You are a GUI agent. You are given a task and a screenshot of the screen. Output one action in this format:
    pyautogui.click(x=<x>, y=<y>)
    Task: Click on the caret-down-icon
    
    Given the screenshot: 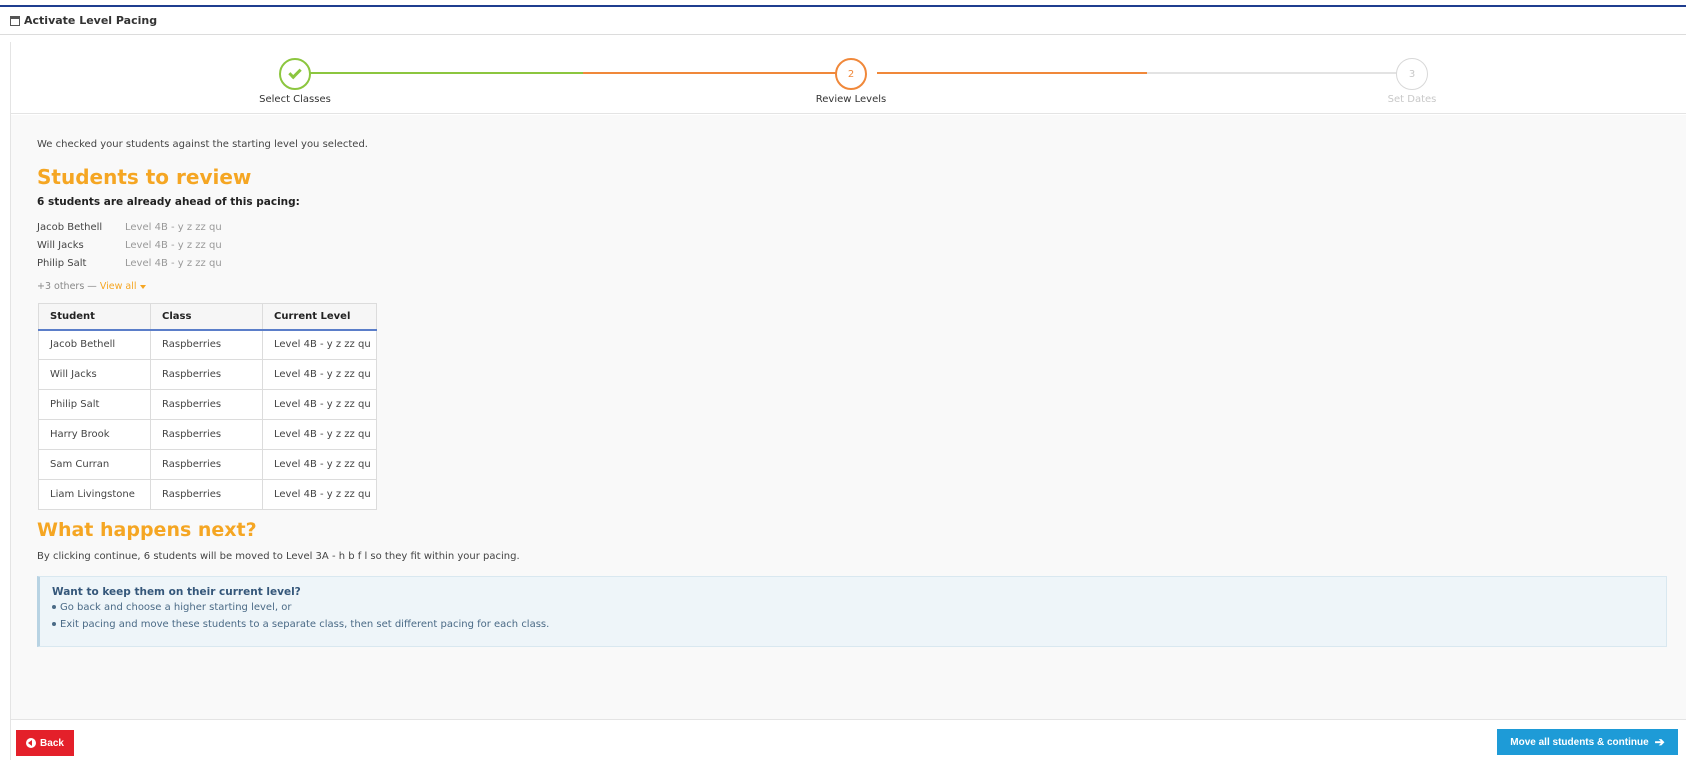 What is the action you would take?
    pyautogui.click(x=142, y=286)
    